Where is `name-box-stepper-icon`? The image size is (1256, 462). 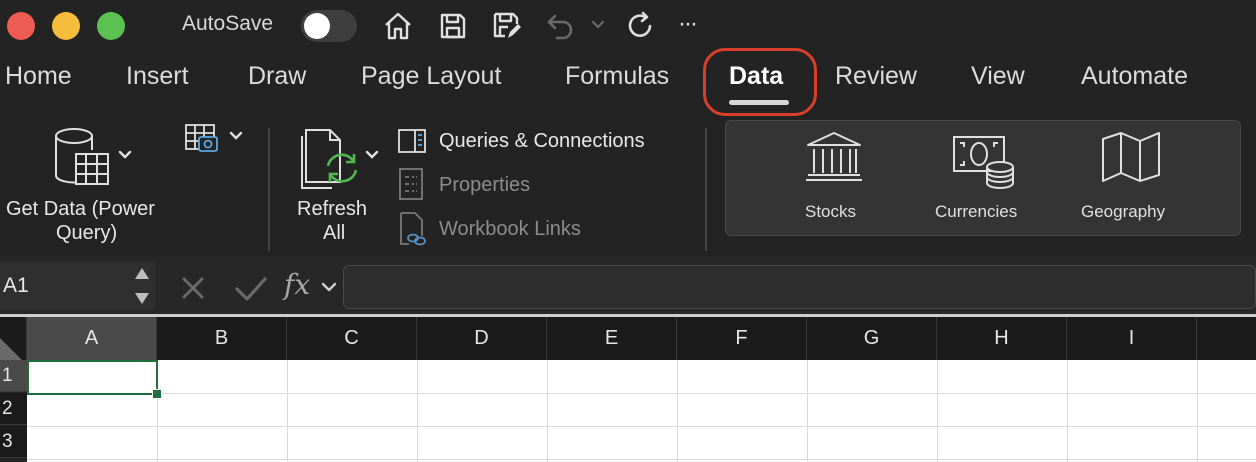 name-box-stepper-icon is located at coordinates (142, 288).